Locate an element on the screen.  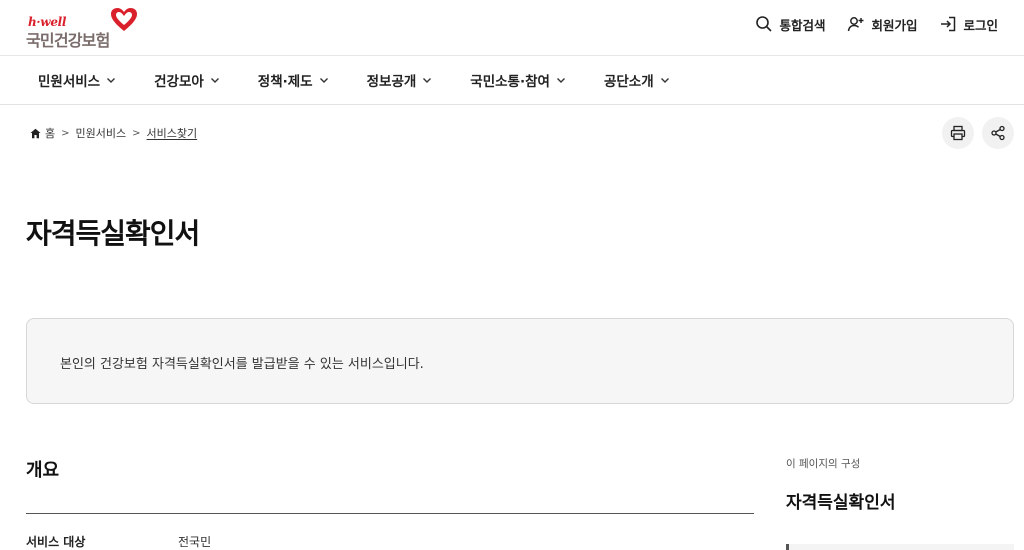
service-target-label: 서비스 대상 is located at coordinates (56, 542).